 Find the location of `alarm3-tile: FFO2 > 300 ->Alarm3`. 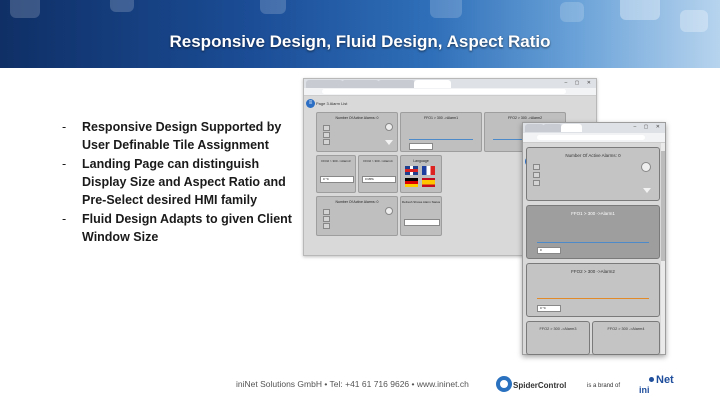

alarm3-tile: FFO2 > 300 ->Alarm3 is located at coordinates (558, 338).